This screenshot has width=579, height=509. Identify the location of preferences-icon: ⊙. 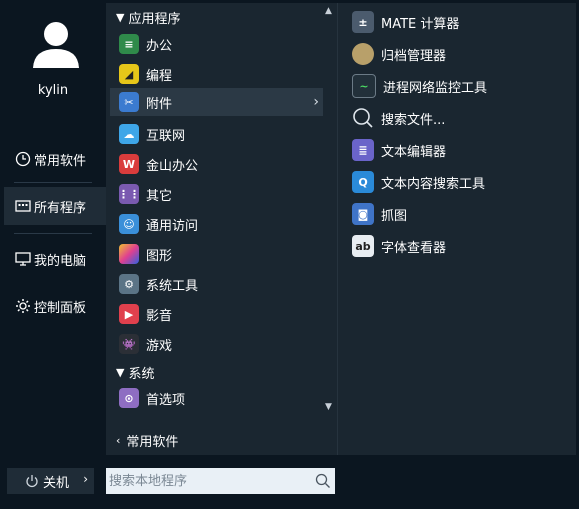
(129, 398).